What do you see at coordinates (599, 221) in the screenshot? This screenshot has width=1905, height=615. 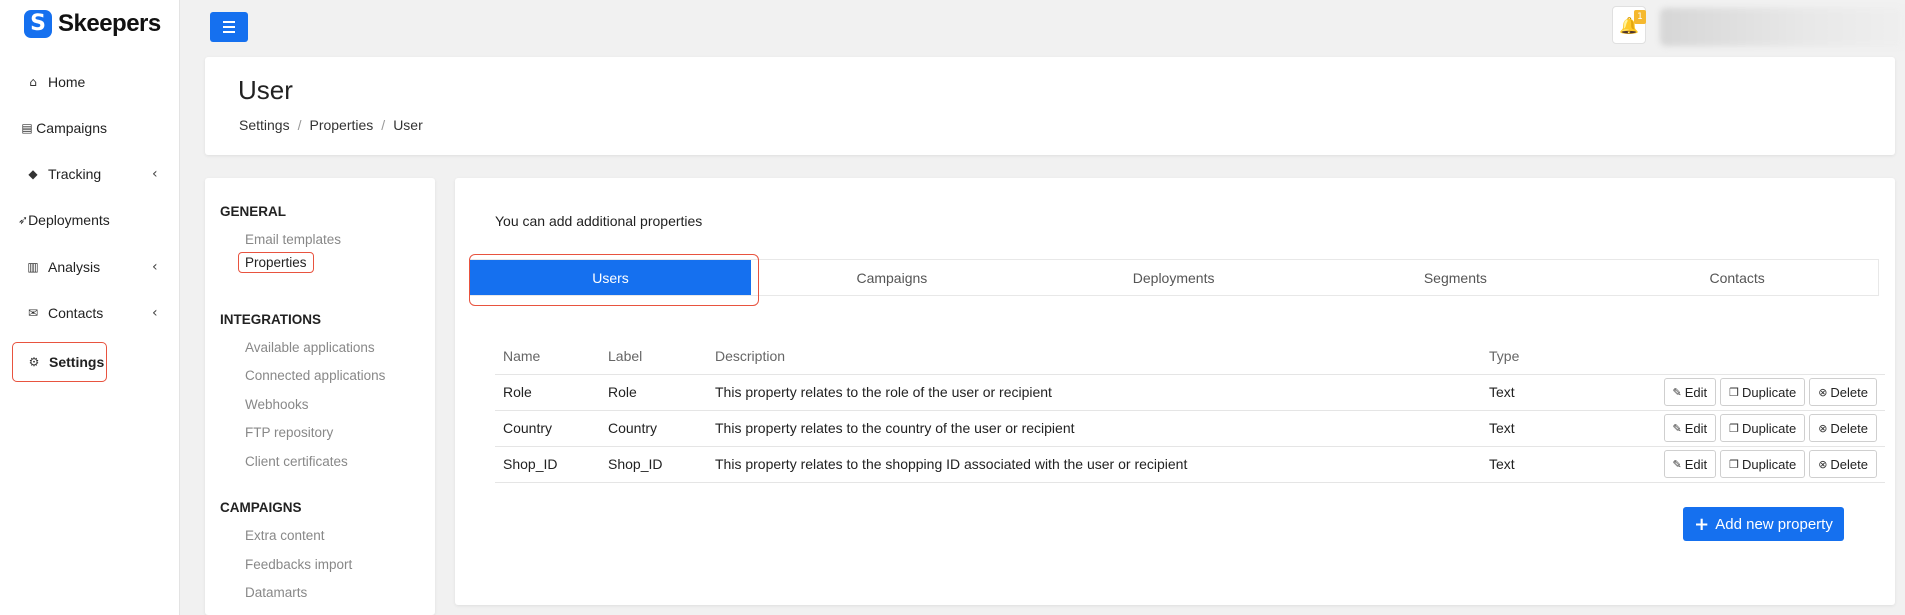 I see `intro-text: You can add additional properties` at bounding box center [599, 221].